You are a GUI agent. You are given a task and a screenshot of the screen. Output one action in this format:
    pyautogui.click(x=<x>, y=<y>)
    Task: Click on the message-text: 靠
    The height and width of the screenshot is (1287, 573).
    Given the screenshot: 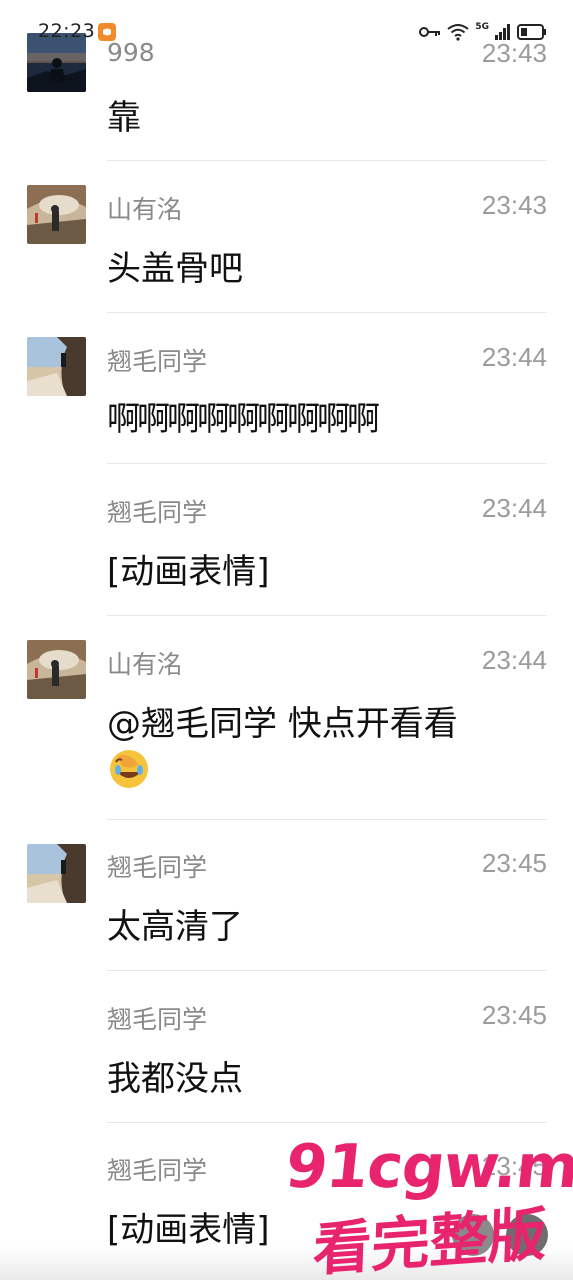 What is the action you would take?
    pyautogui.click(x=124, y=118)
    